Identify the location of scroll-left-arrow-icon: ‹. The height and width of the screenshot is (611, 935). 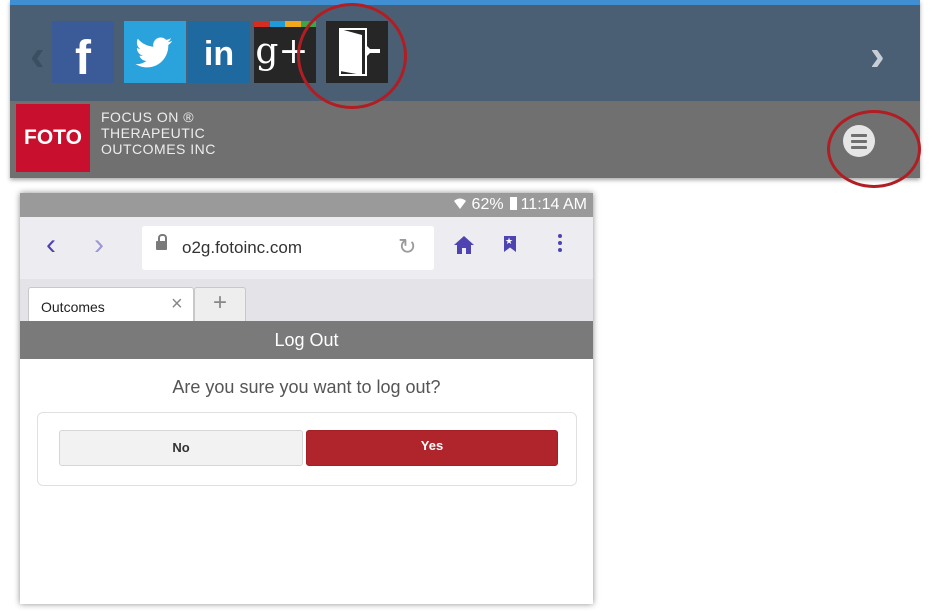
(37, 56).